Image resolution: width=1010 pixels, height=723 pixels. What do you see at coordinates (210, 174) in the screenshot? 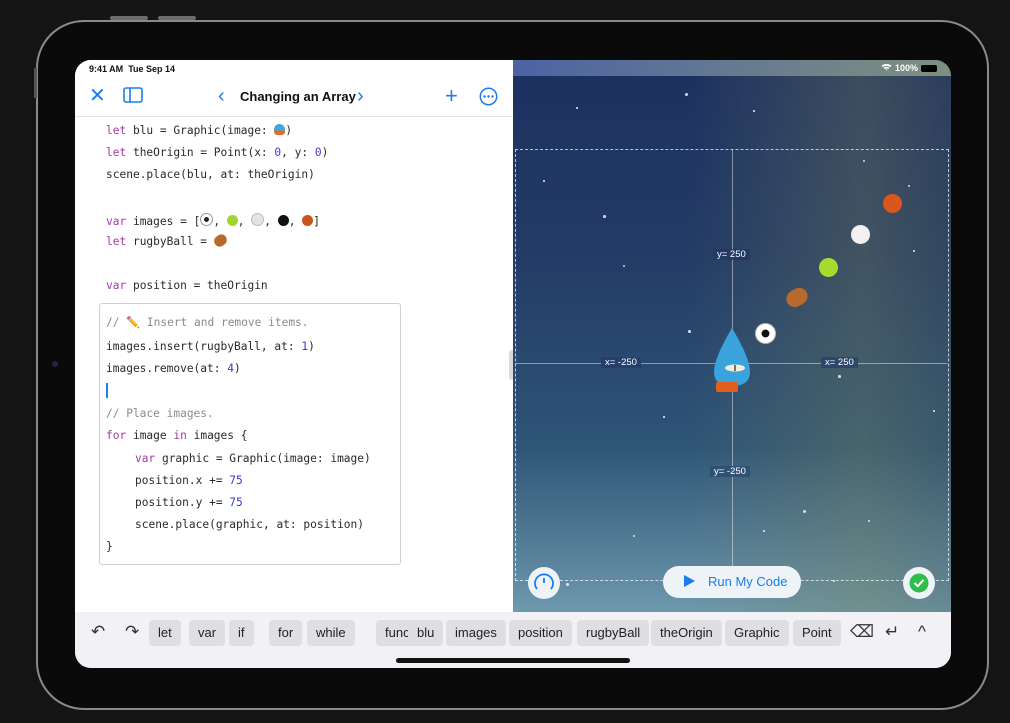
I see `code-line: scene.place(blu, at: theOrigin)` at bounding box center [210, 174].